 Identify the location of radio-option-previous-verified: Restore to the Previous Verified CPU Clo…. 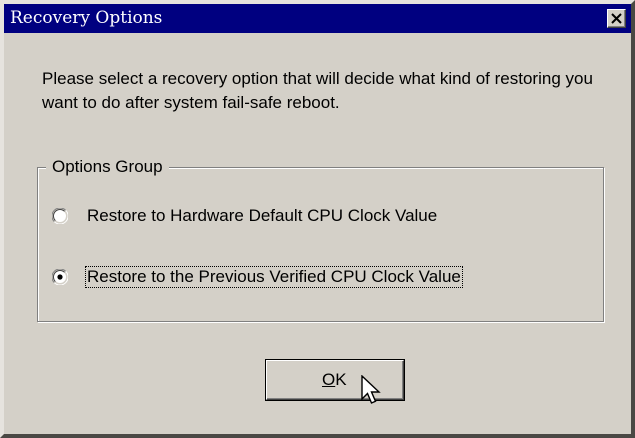
(257, 277).